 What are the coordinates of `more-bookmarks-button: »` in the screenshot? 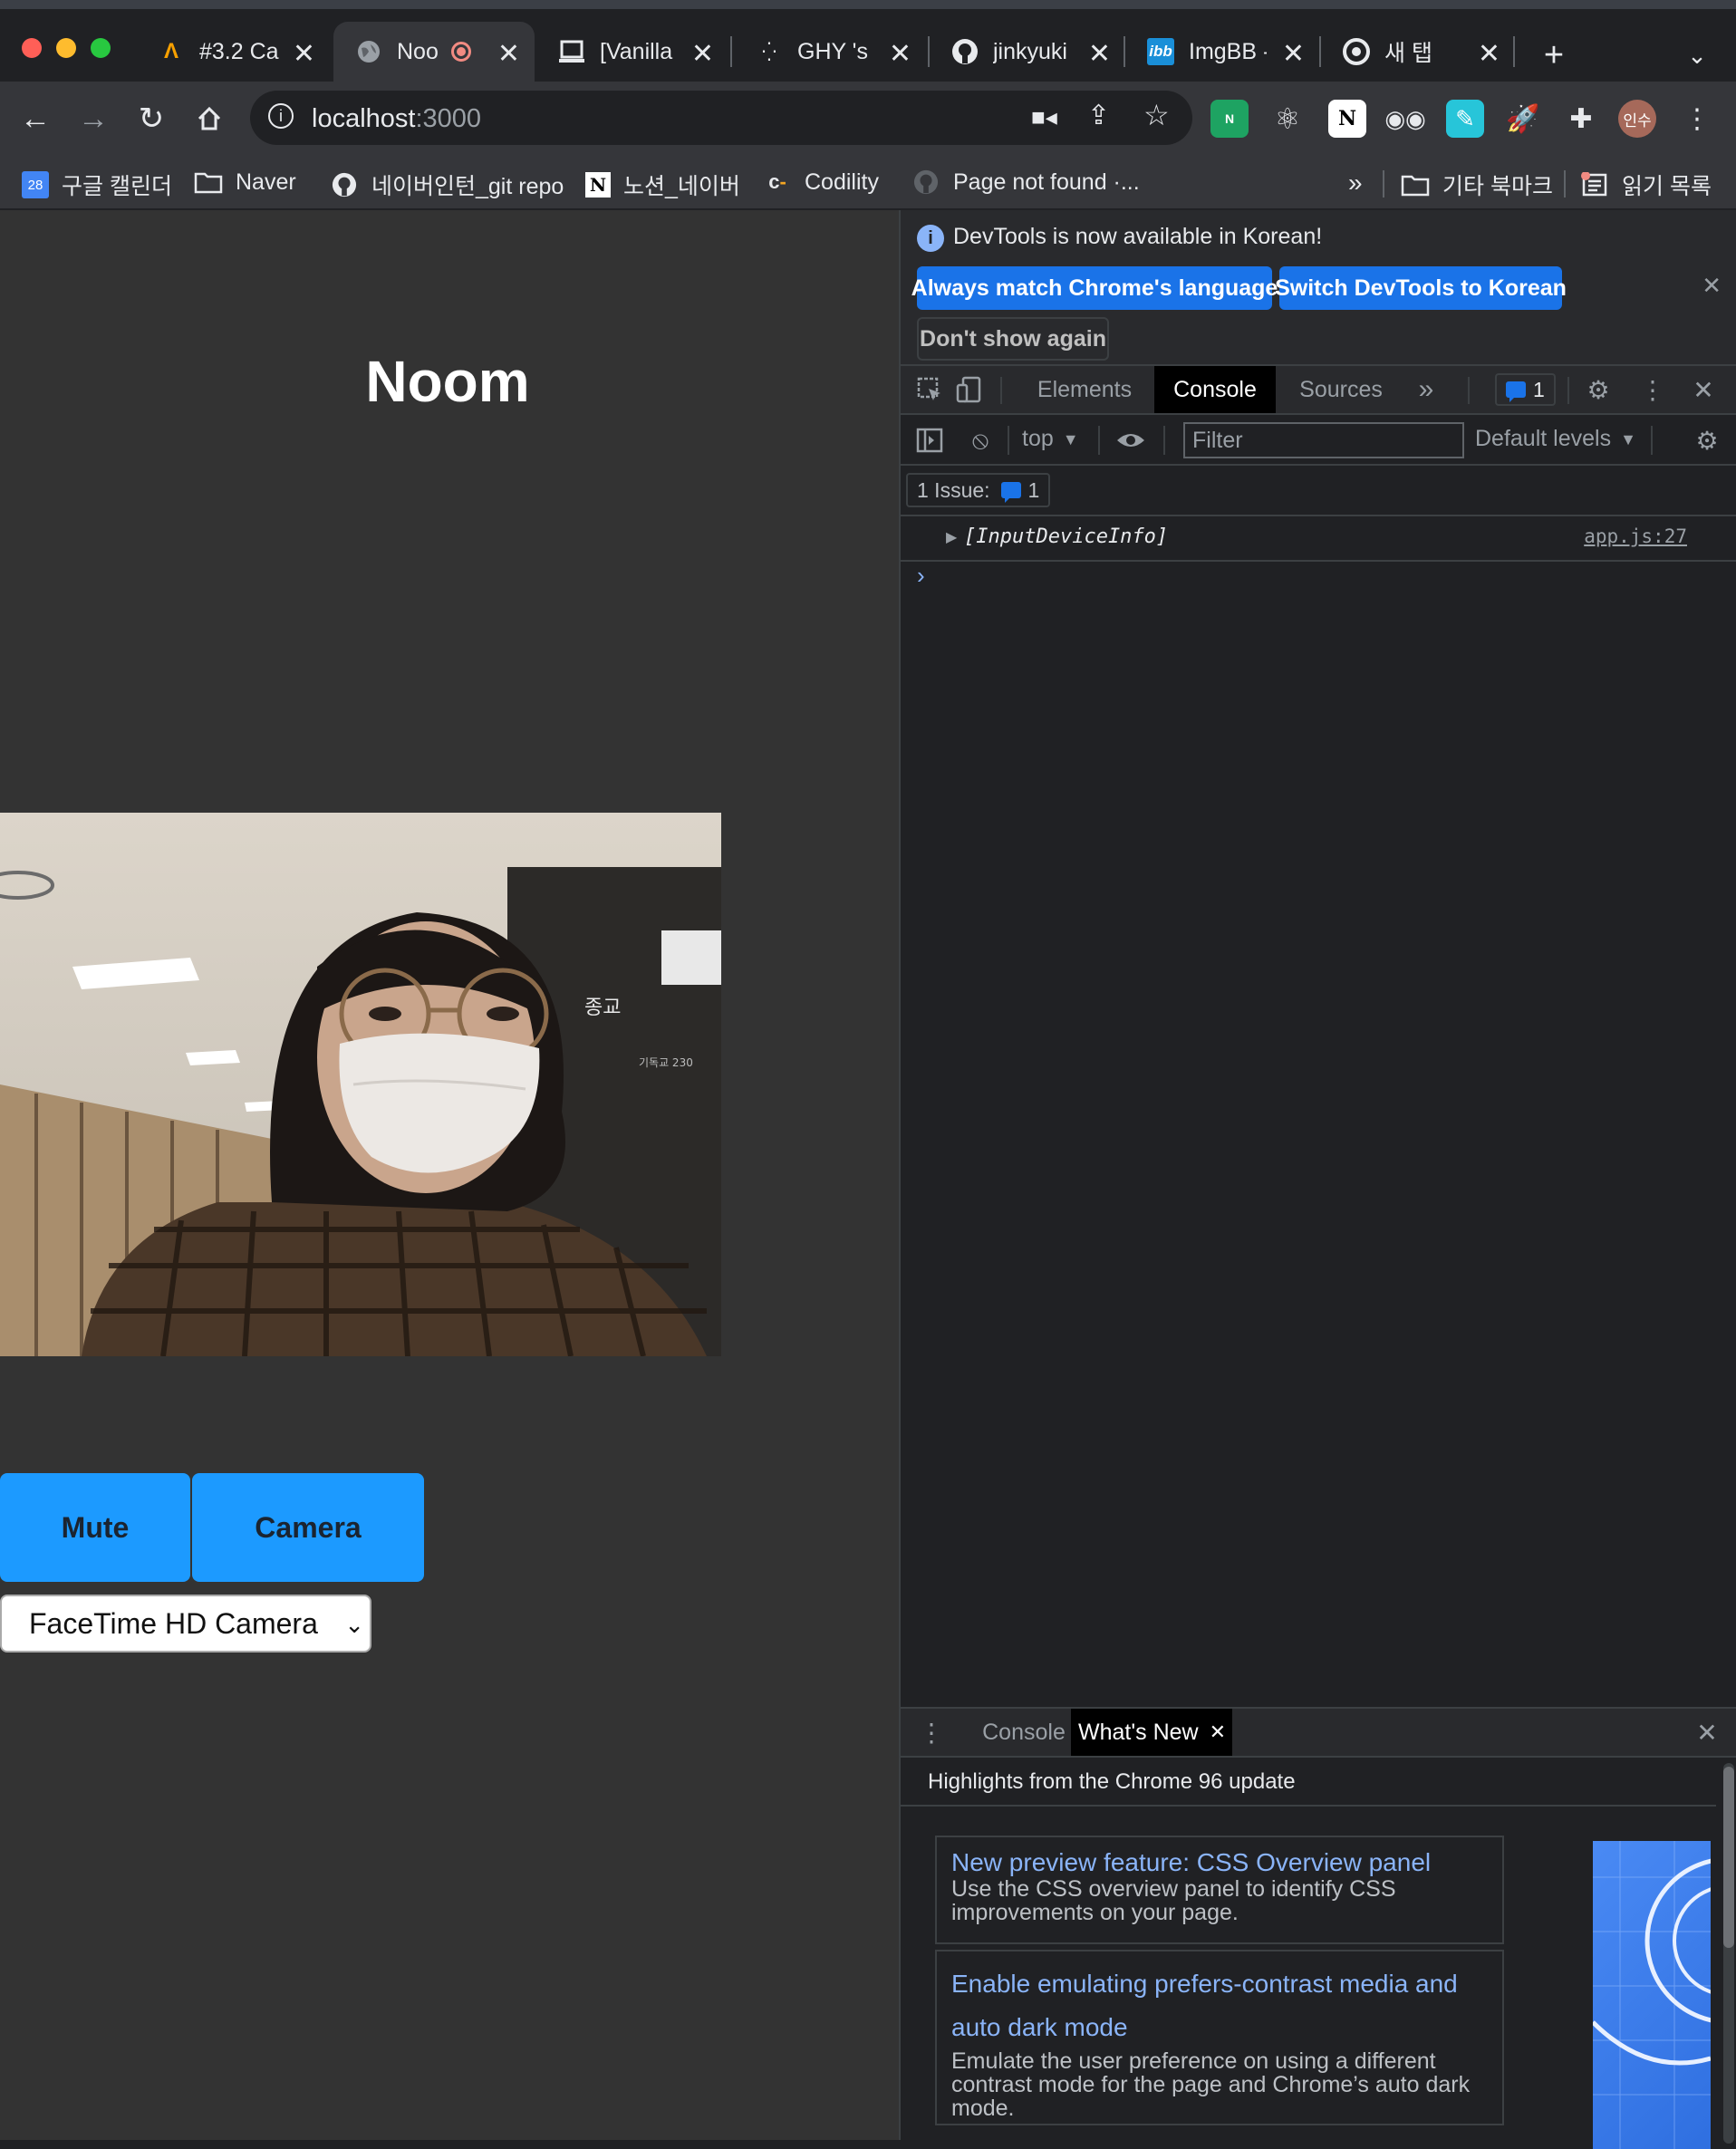 It's located at (1355, 183).